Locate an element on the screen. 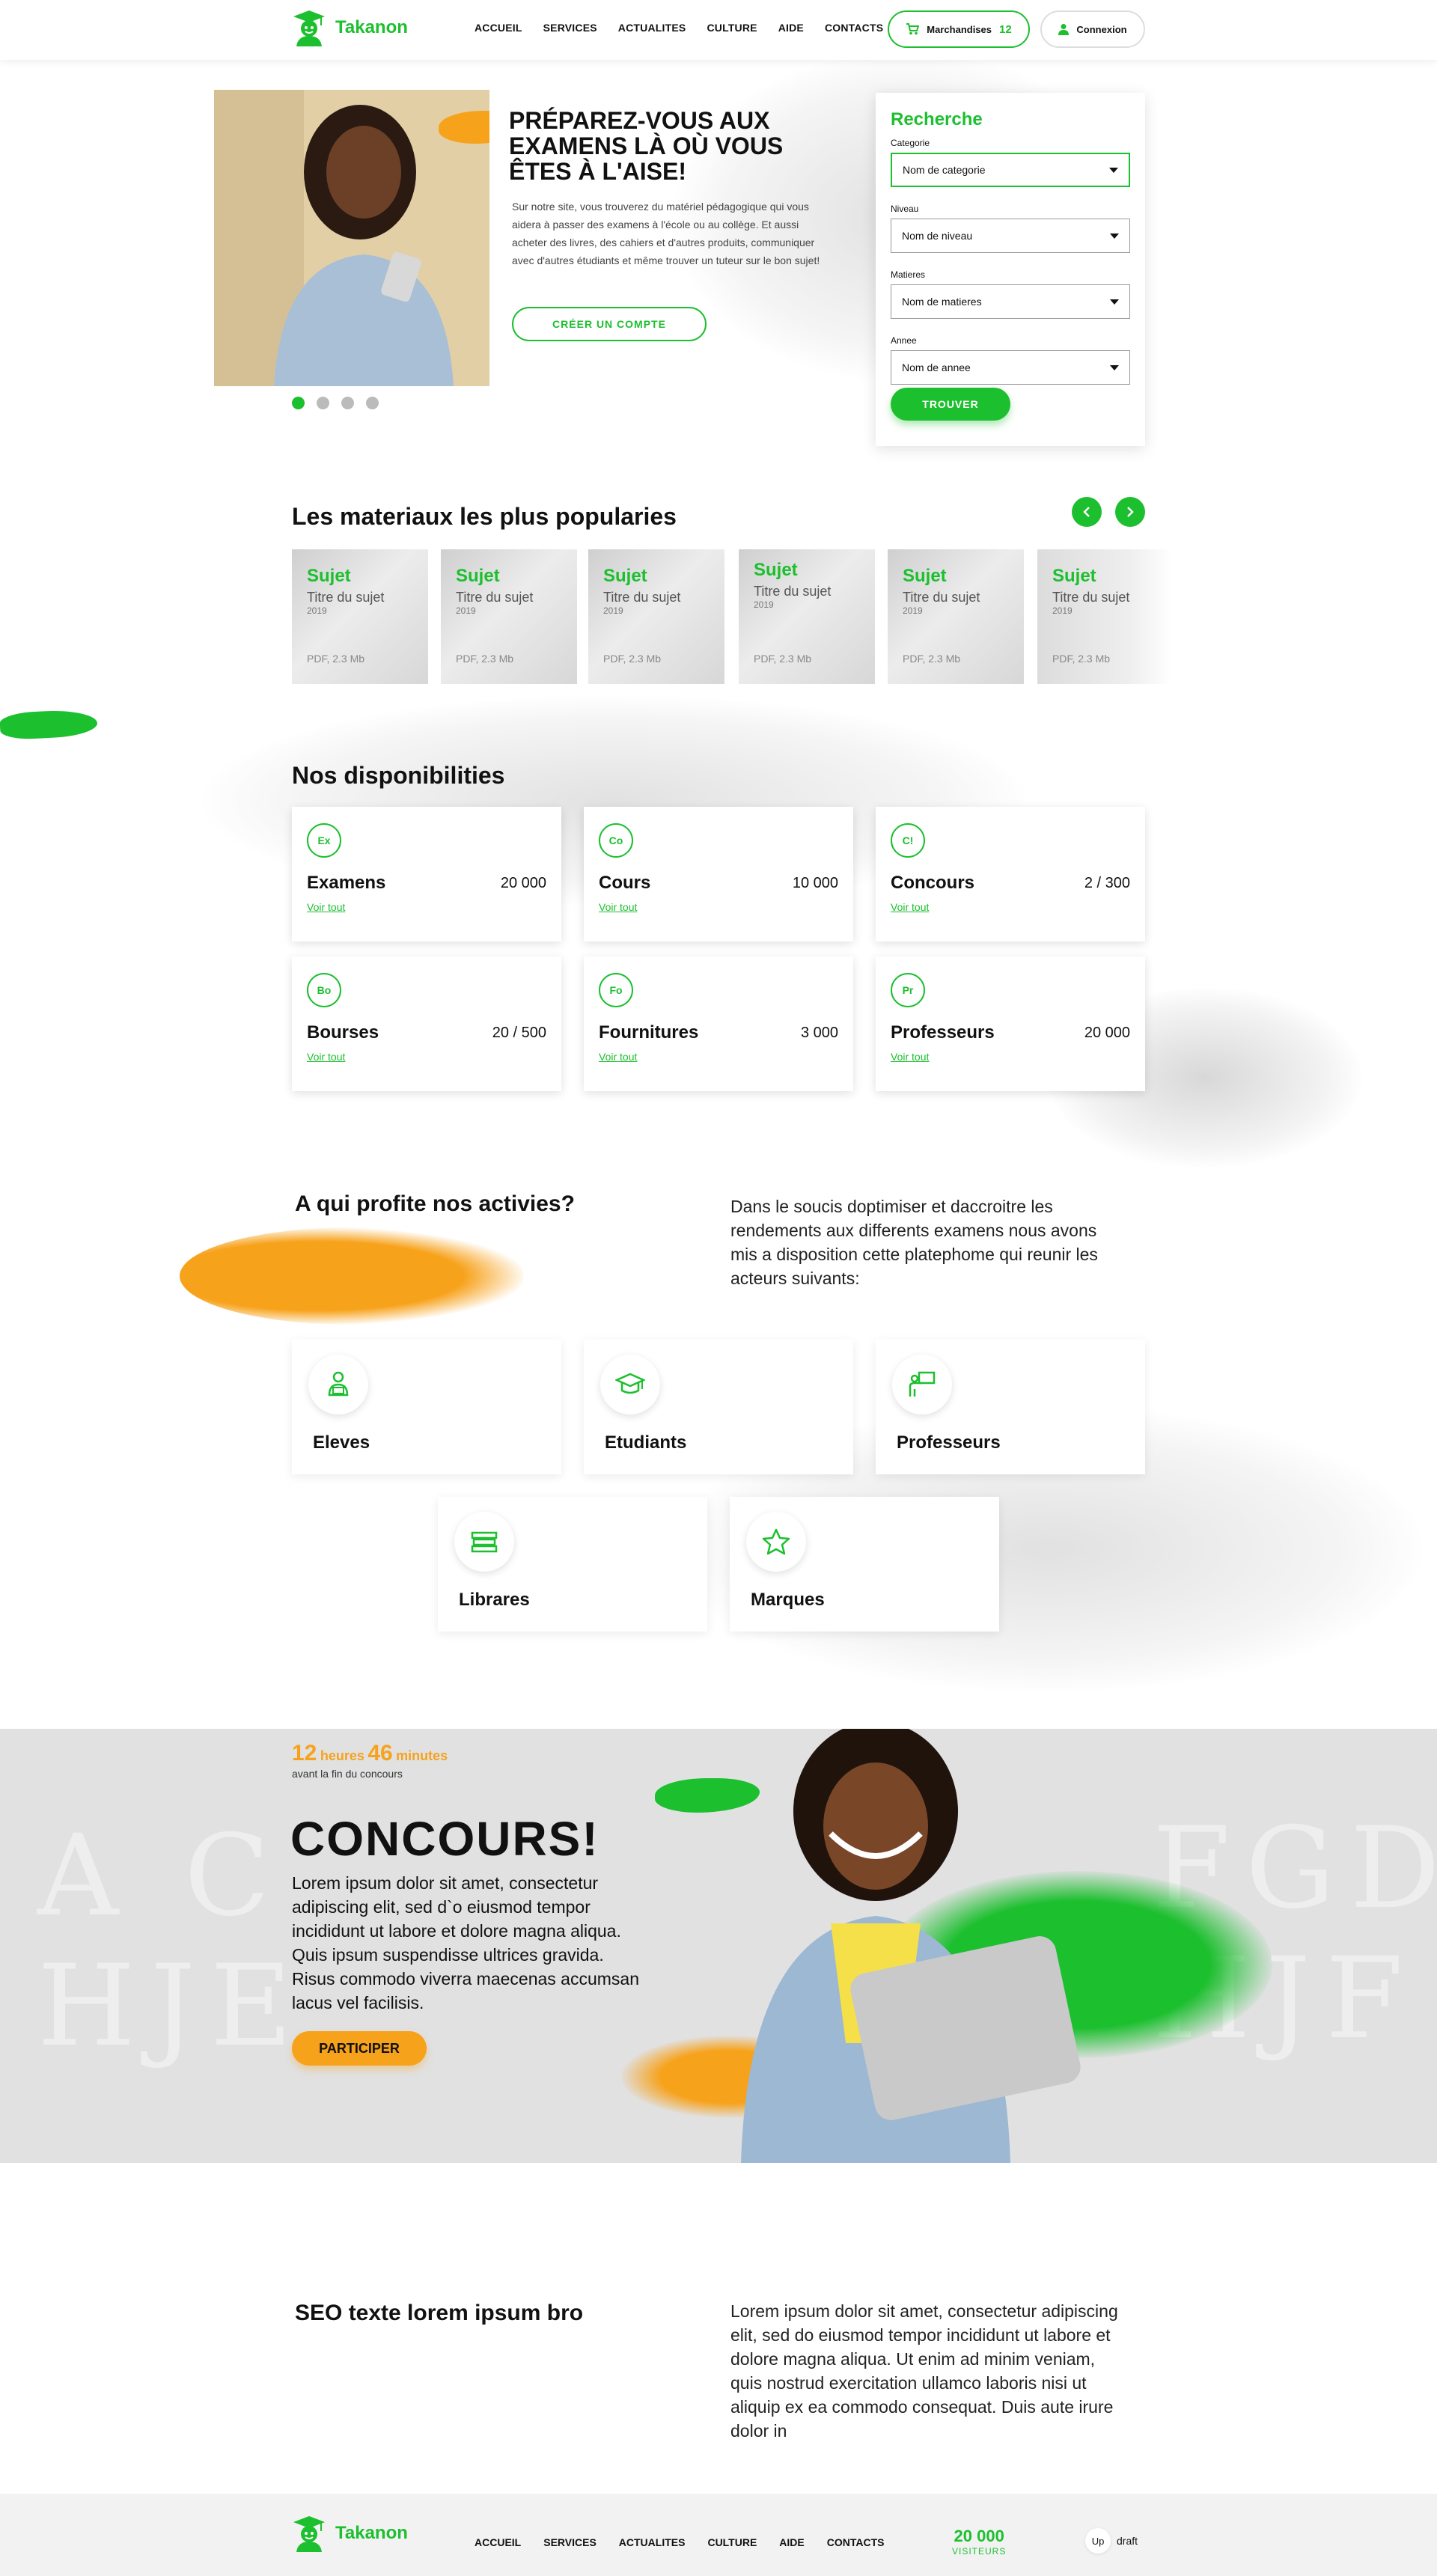 This screenshot has width=1437, height=2576. caret-down-icon is located at coordinates (1114, 236).